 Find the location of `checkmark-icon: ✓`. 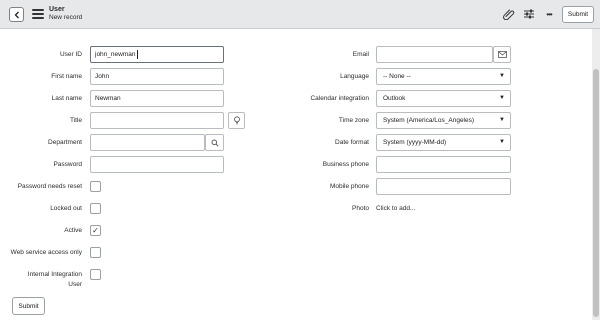

checkmark-icon: ✓ is located at coordinates (95, 230).